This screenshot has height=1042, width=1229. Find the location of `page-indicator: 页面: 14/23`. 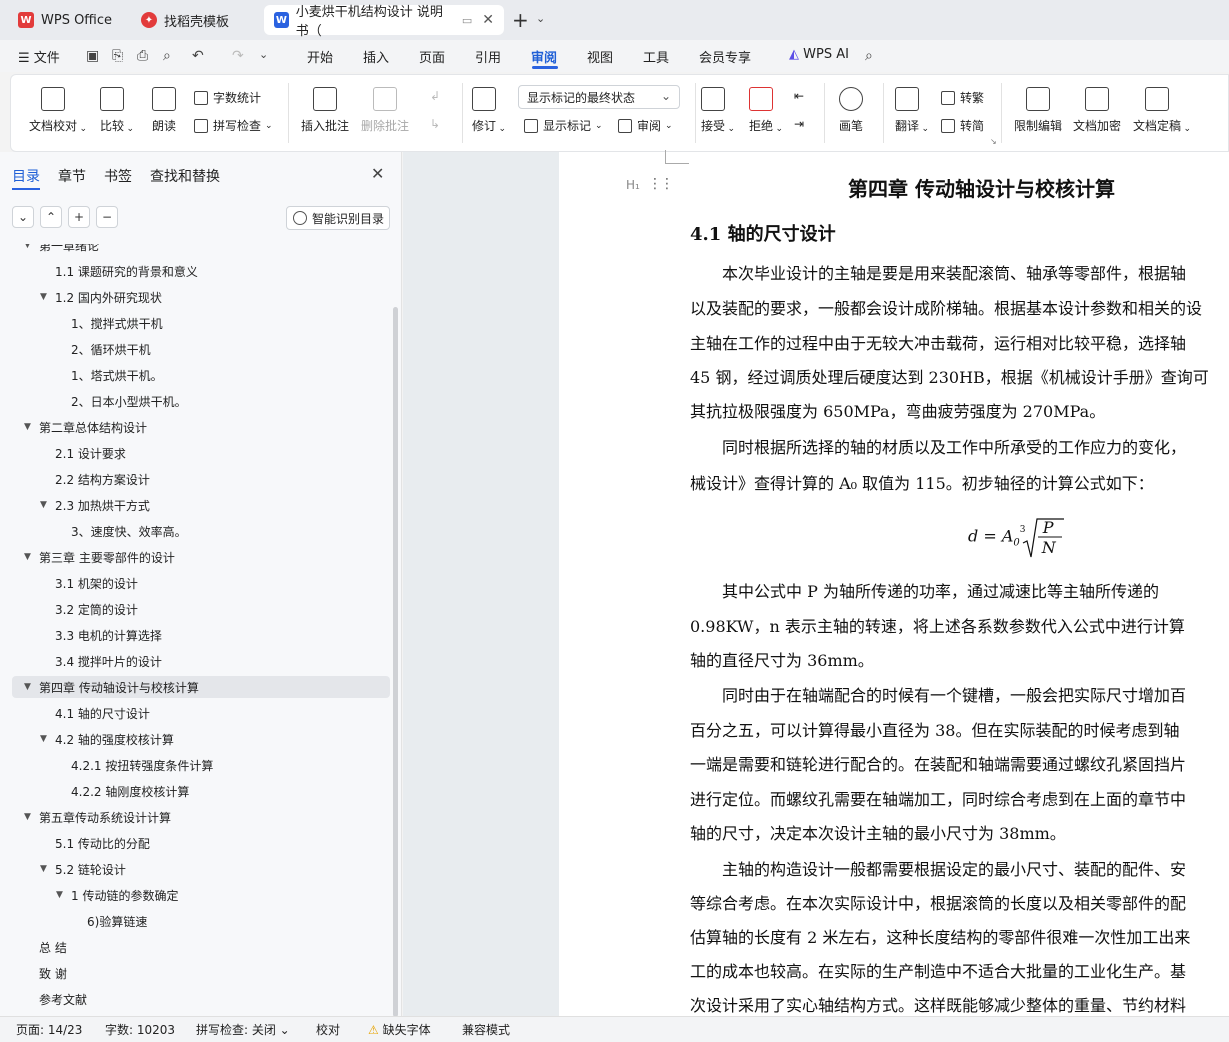

page-indicator: 页面: 14/23 is located at coordinates (49, 1029).